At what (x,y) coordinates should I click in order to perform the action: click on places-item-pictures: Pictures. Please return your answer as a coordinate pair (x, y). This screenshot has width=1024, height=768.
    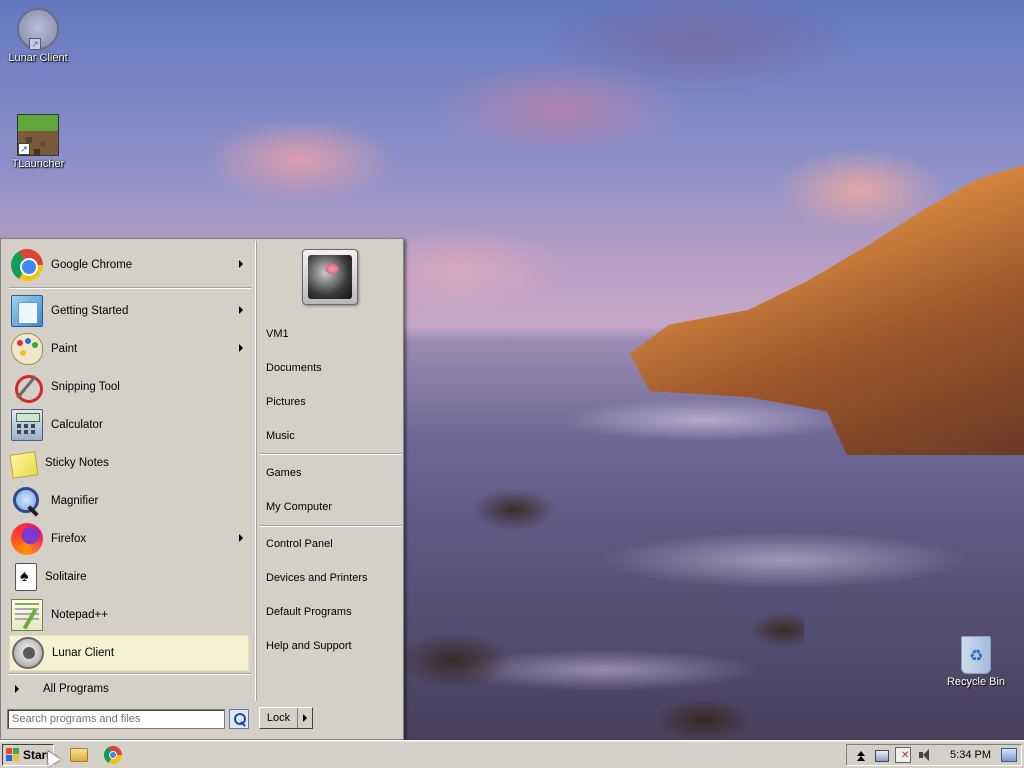
    Looking at the image, I should click on (333, 402).